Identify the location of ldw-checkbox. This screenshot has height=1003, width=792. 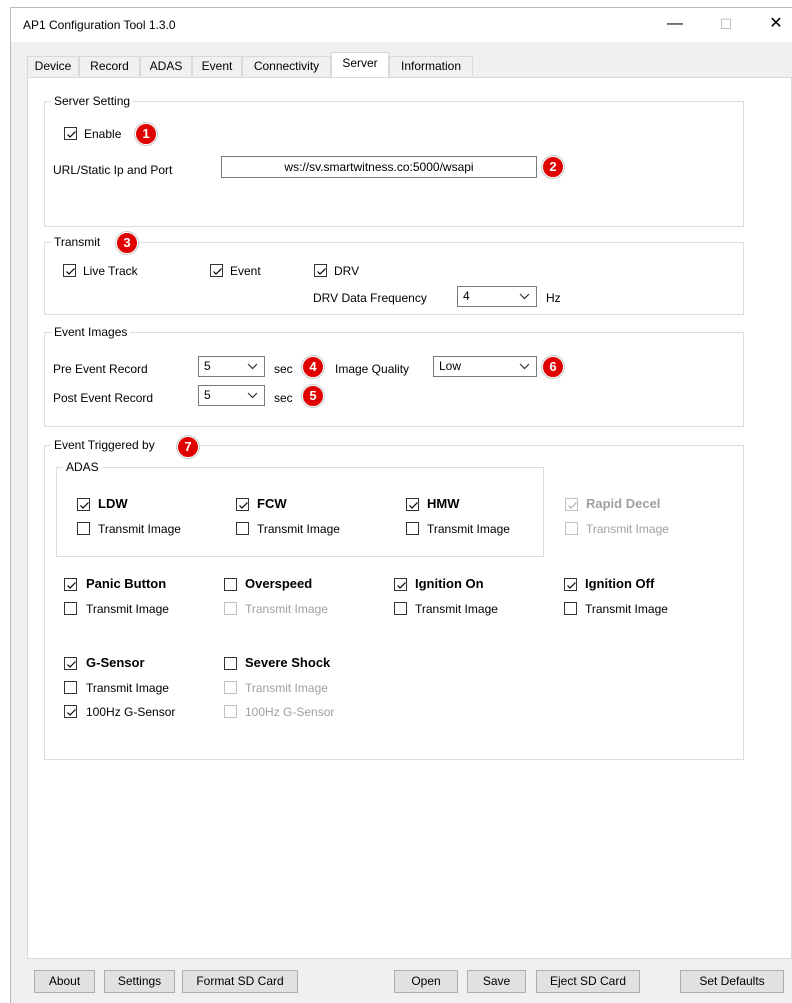
(83, 504).